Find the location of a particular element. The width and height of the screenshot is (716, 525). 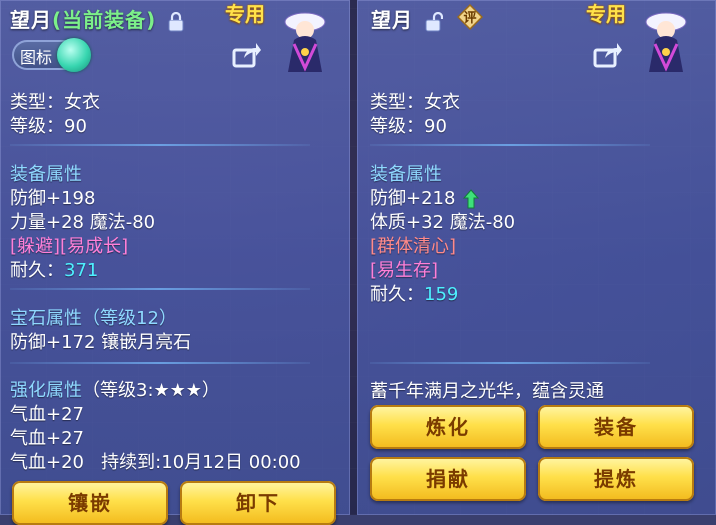

durability: 耐久：371 is located at coordinates (54, 269).